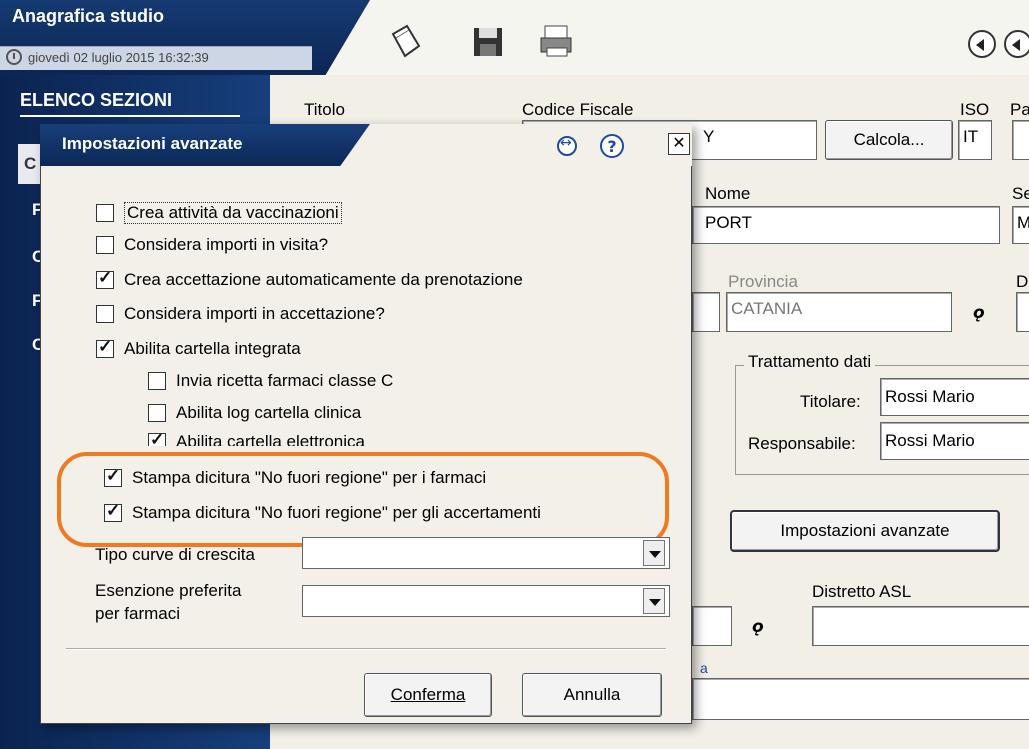 The width and height of the screenshot is (1029, 749). Describe the element at coordinates (954, 441) in the screenshot. I see `responsabile-field: Rossi Mario` at that location.